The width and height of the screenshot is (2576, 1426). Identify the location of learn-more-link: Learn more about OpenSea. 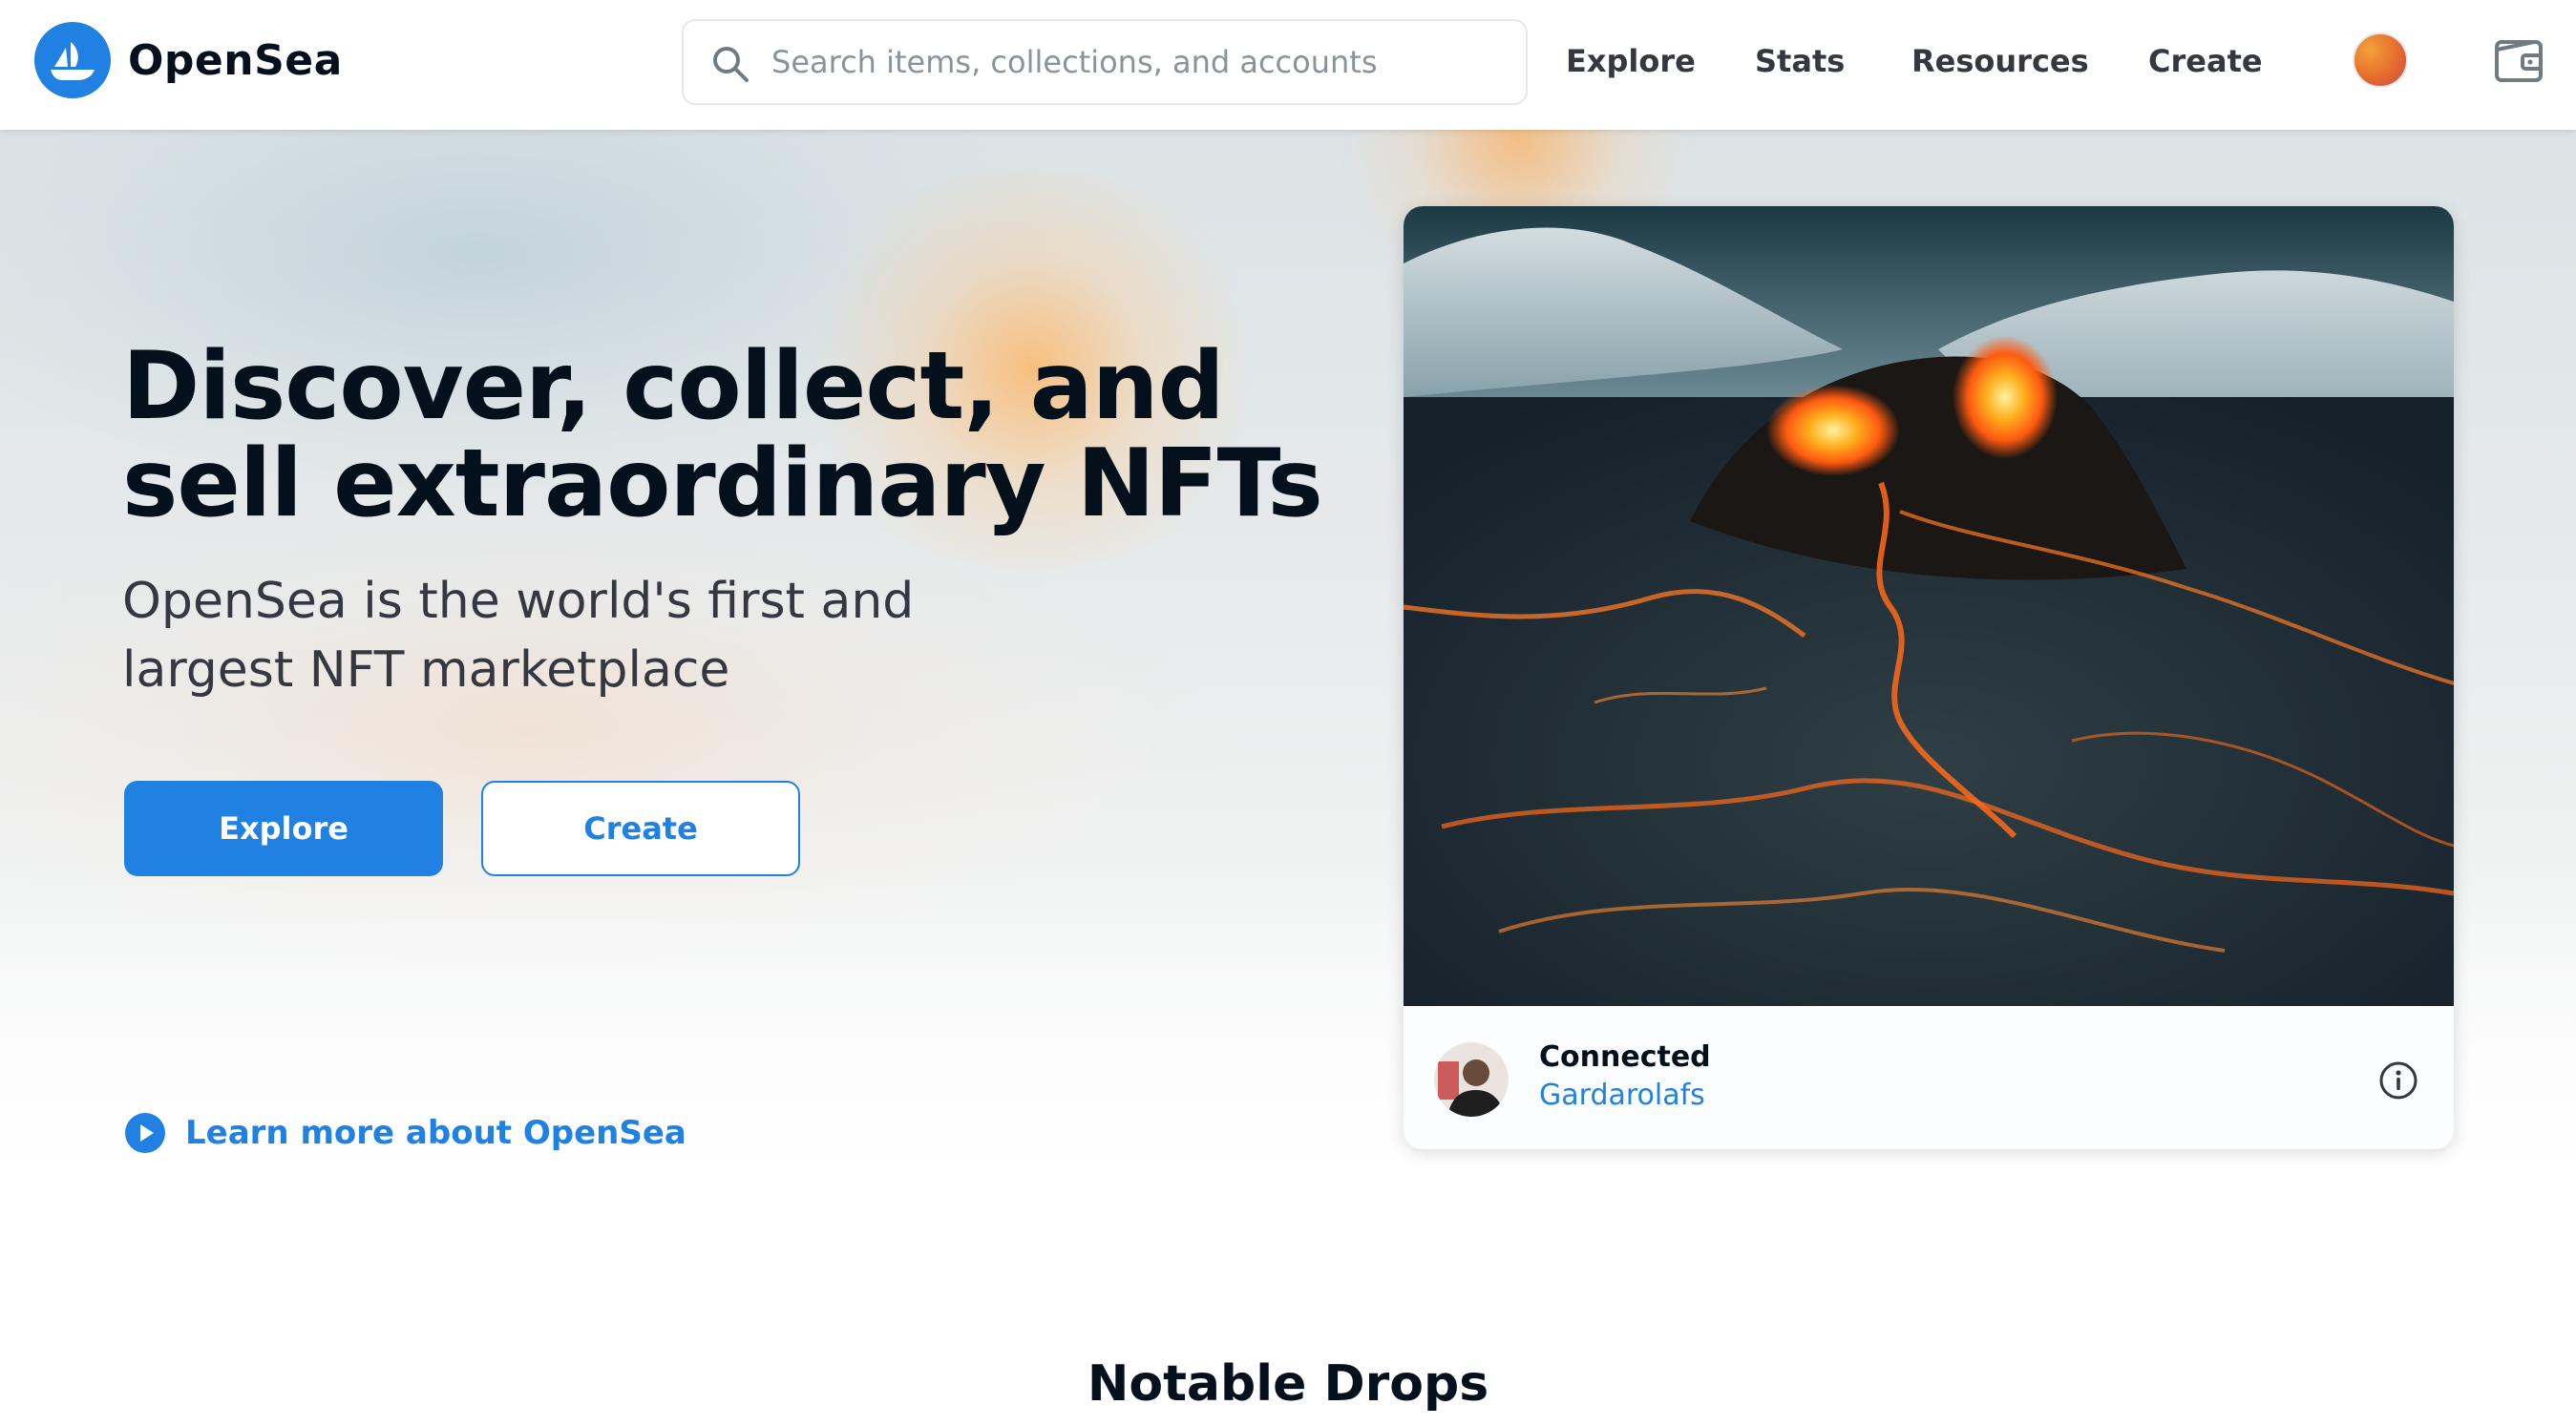
(405, 1133).